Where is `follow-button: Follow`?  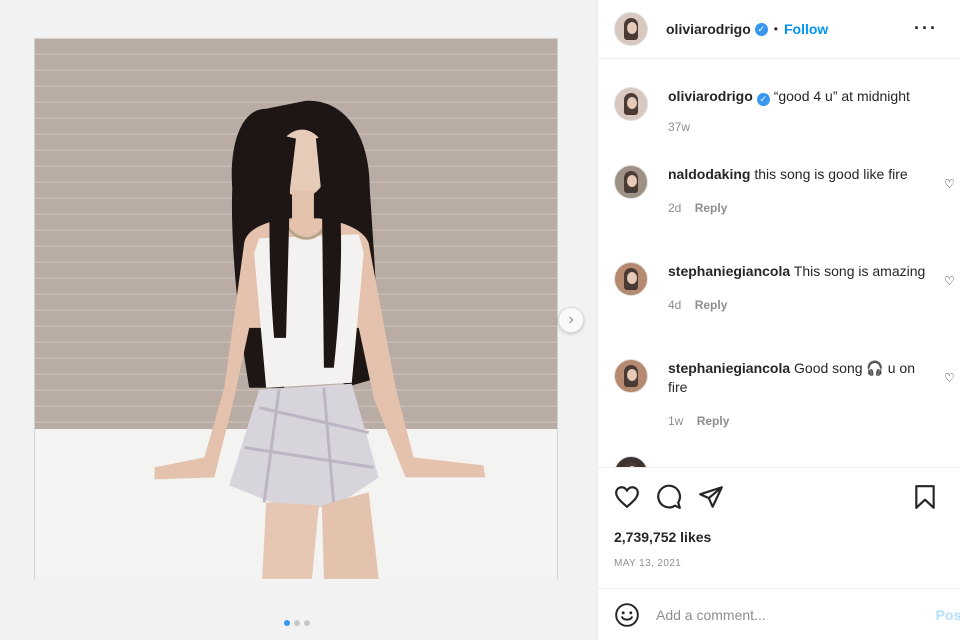 follow-button: Follow is located at coordinates (806, 29).